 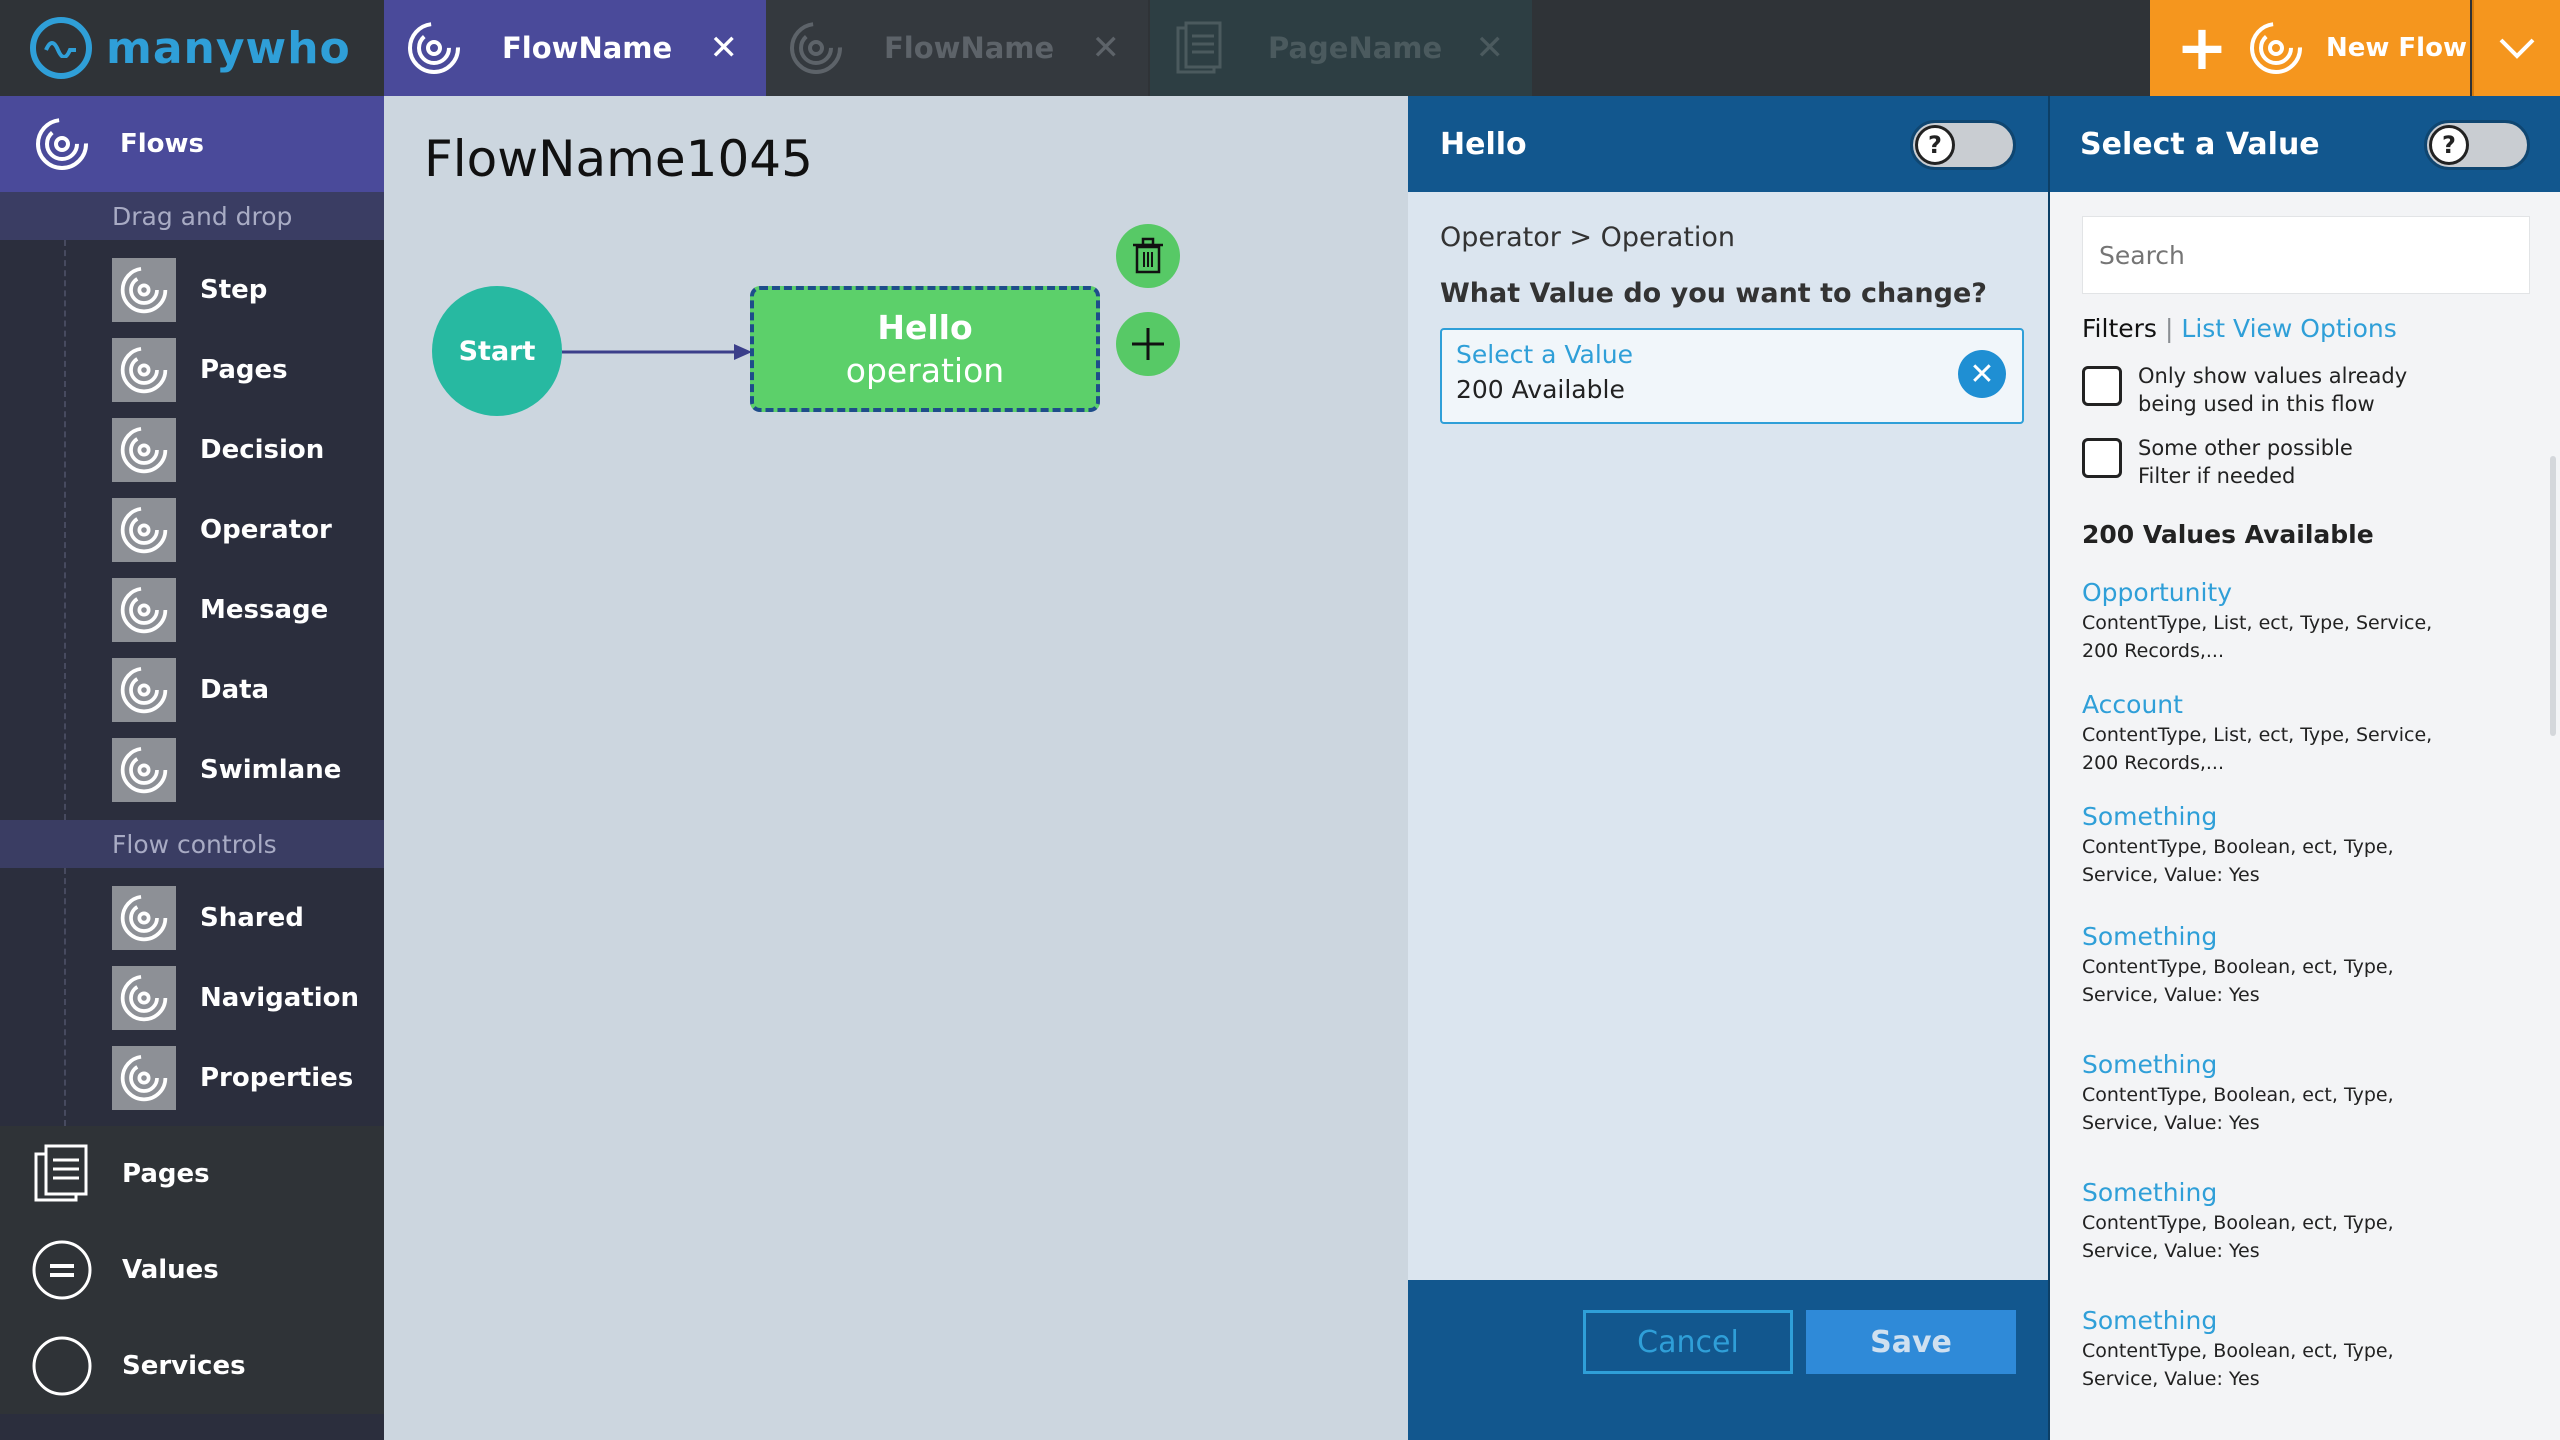 I want to click on selected-value-field: Select a Value 200 Available ✕, so click(x=1732, y=376).